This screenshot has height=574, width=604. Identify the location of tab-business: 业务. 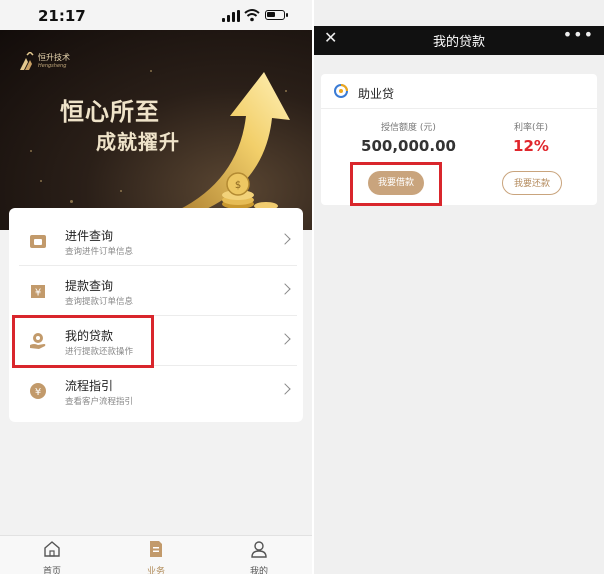
(156, 557).